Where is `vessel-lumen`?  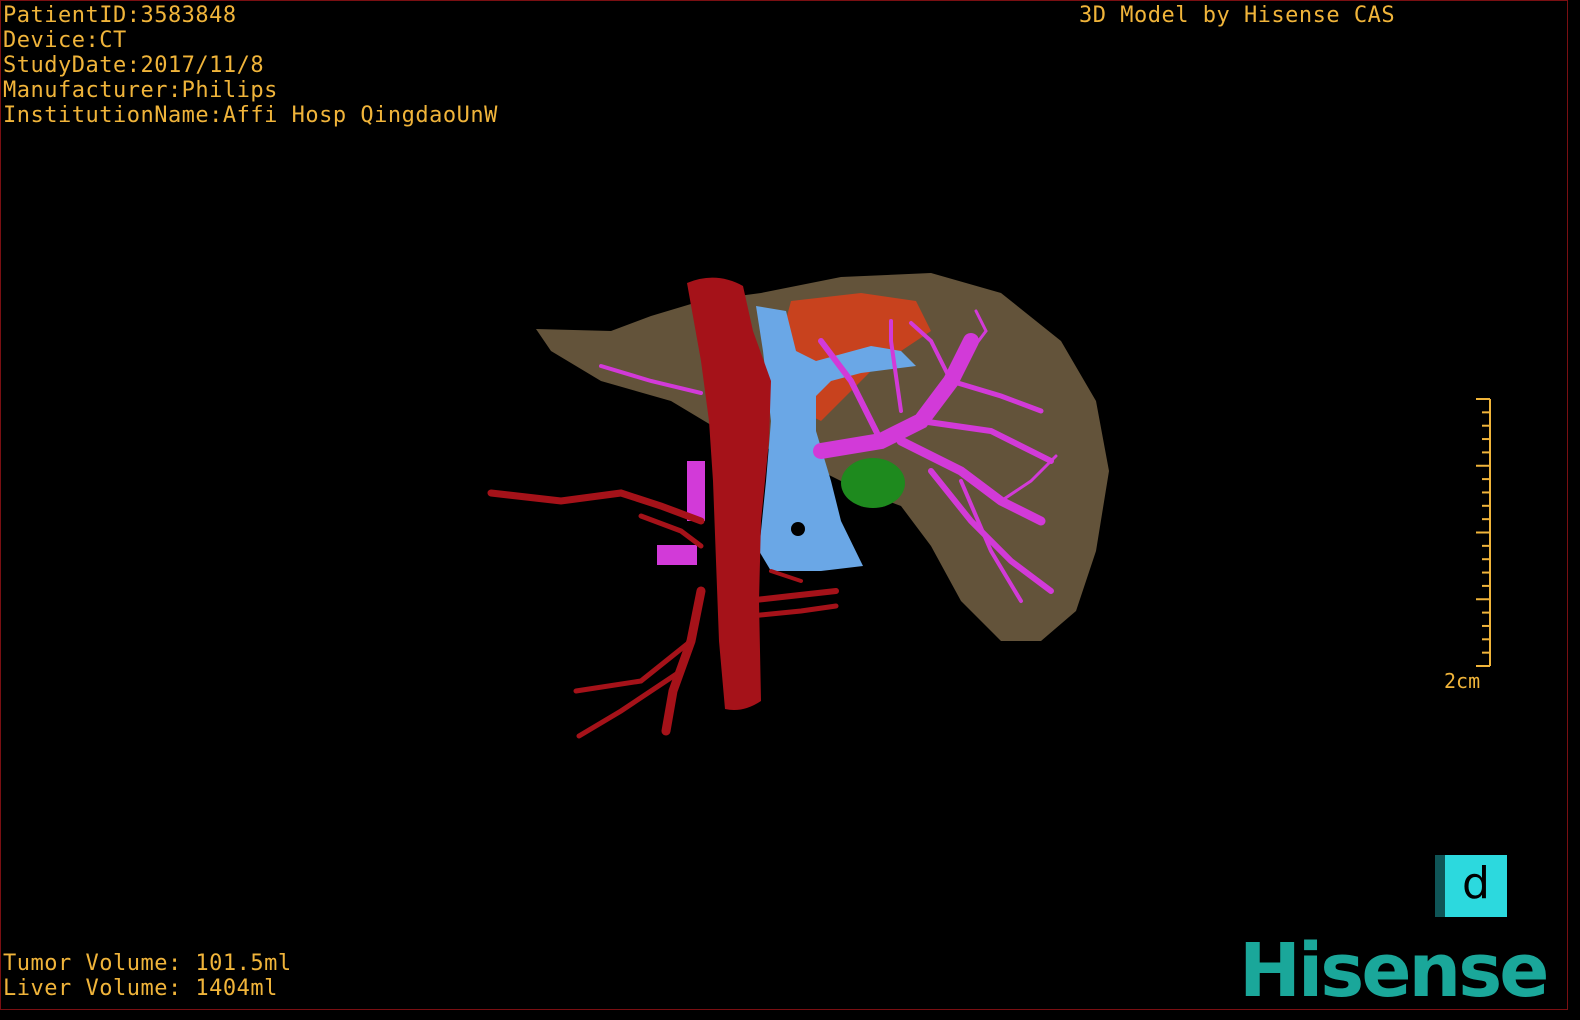
vessel-lumen is located at coordinates (798, 529).